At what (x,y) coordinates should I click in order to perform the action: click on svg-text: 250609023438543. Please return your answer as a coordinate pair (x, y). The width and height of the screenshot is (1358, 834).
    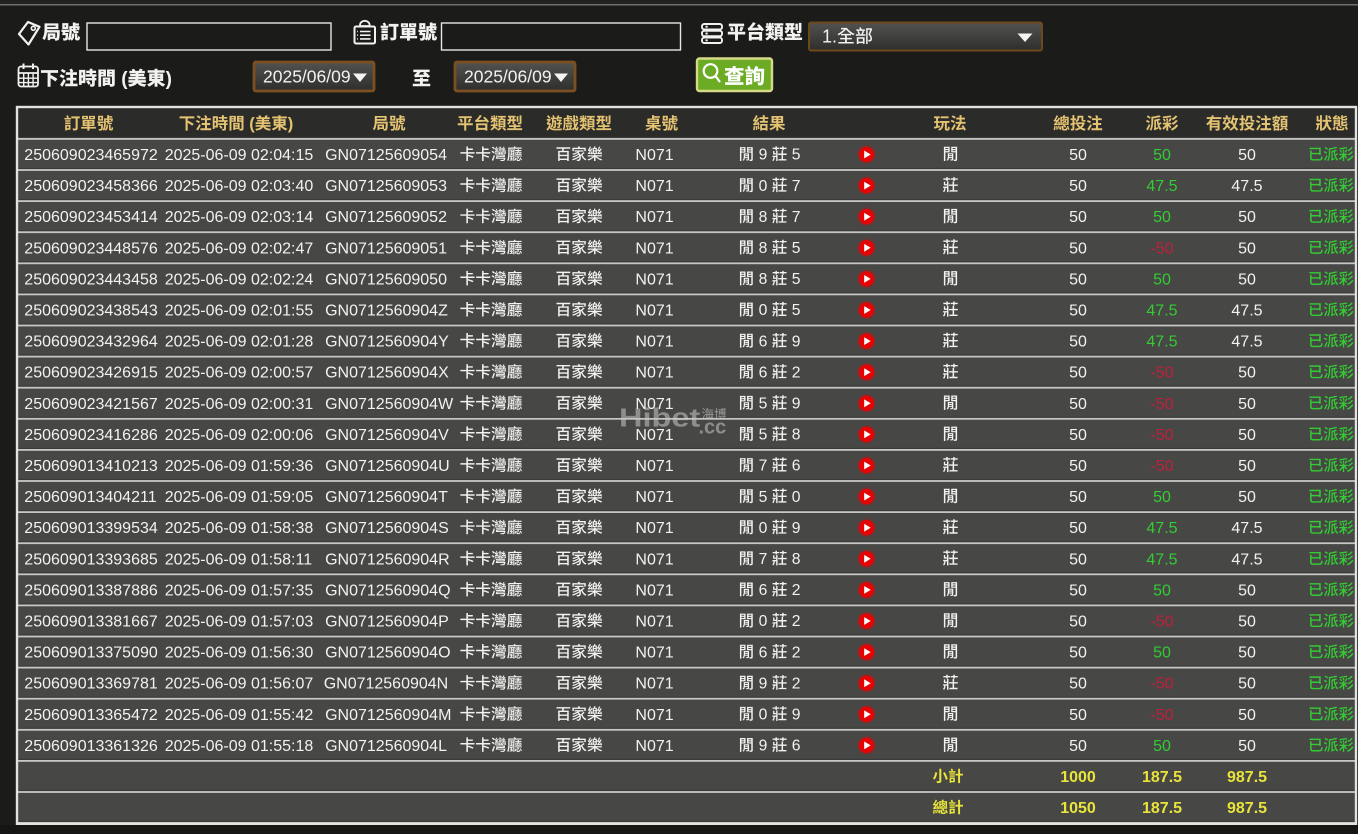
    Looking at the image, I should click on (91, 311).